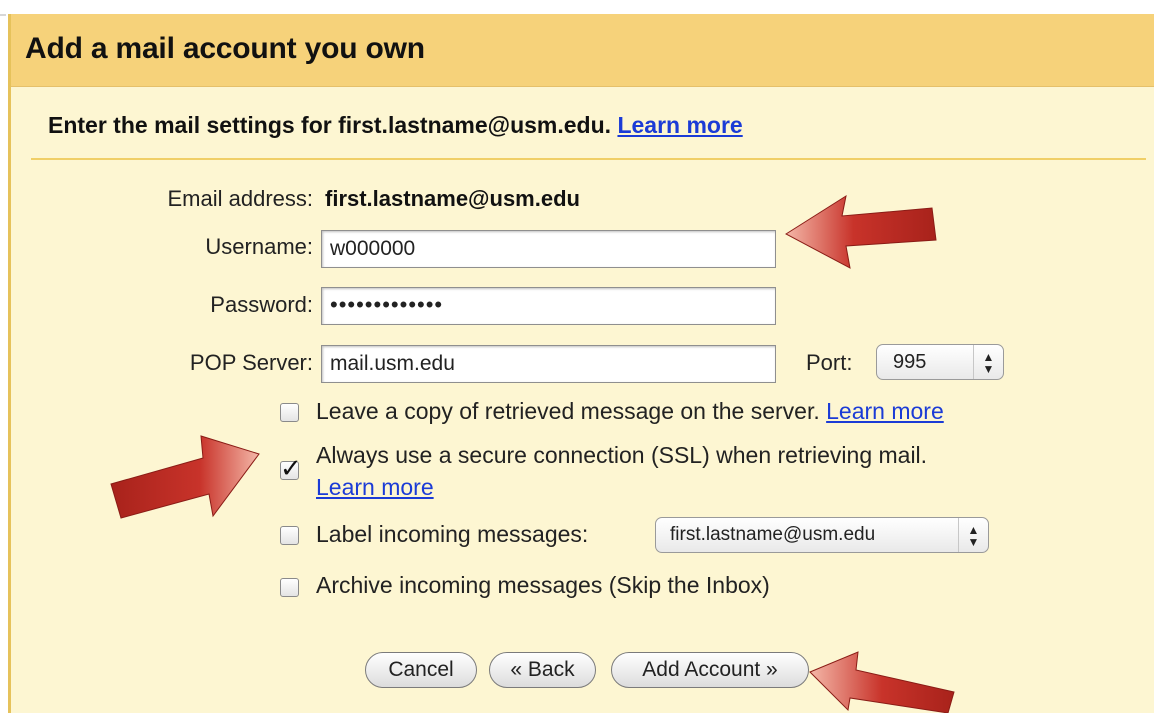  What do you see at coordinates (542, 670) in the screenshot?
I see `back-button: « Back` at bounding box center [542, 670].